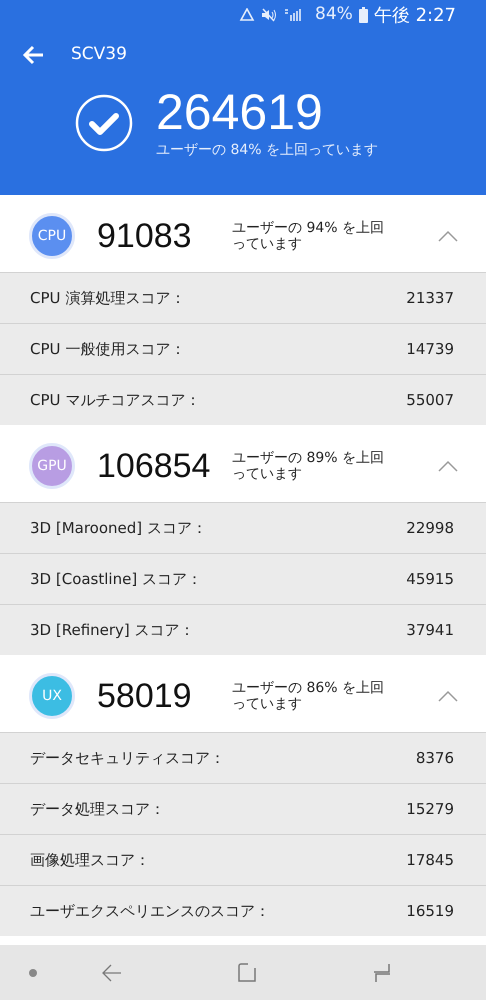  I want to click on score-label: ユーザエクスペリエンスのスコア：, so click(150, 911).